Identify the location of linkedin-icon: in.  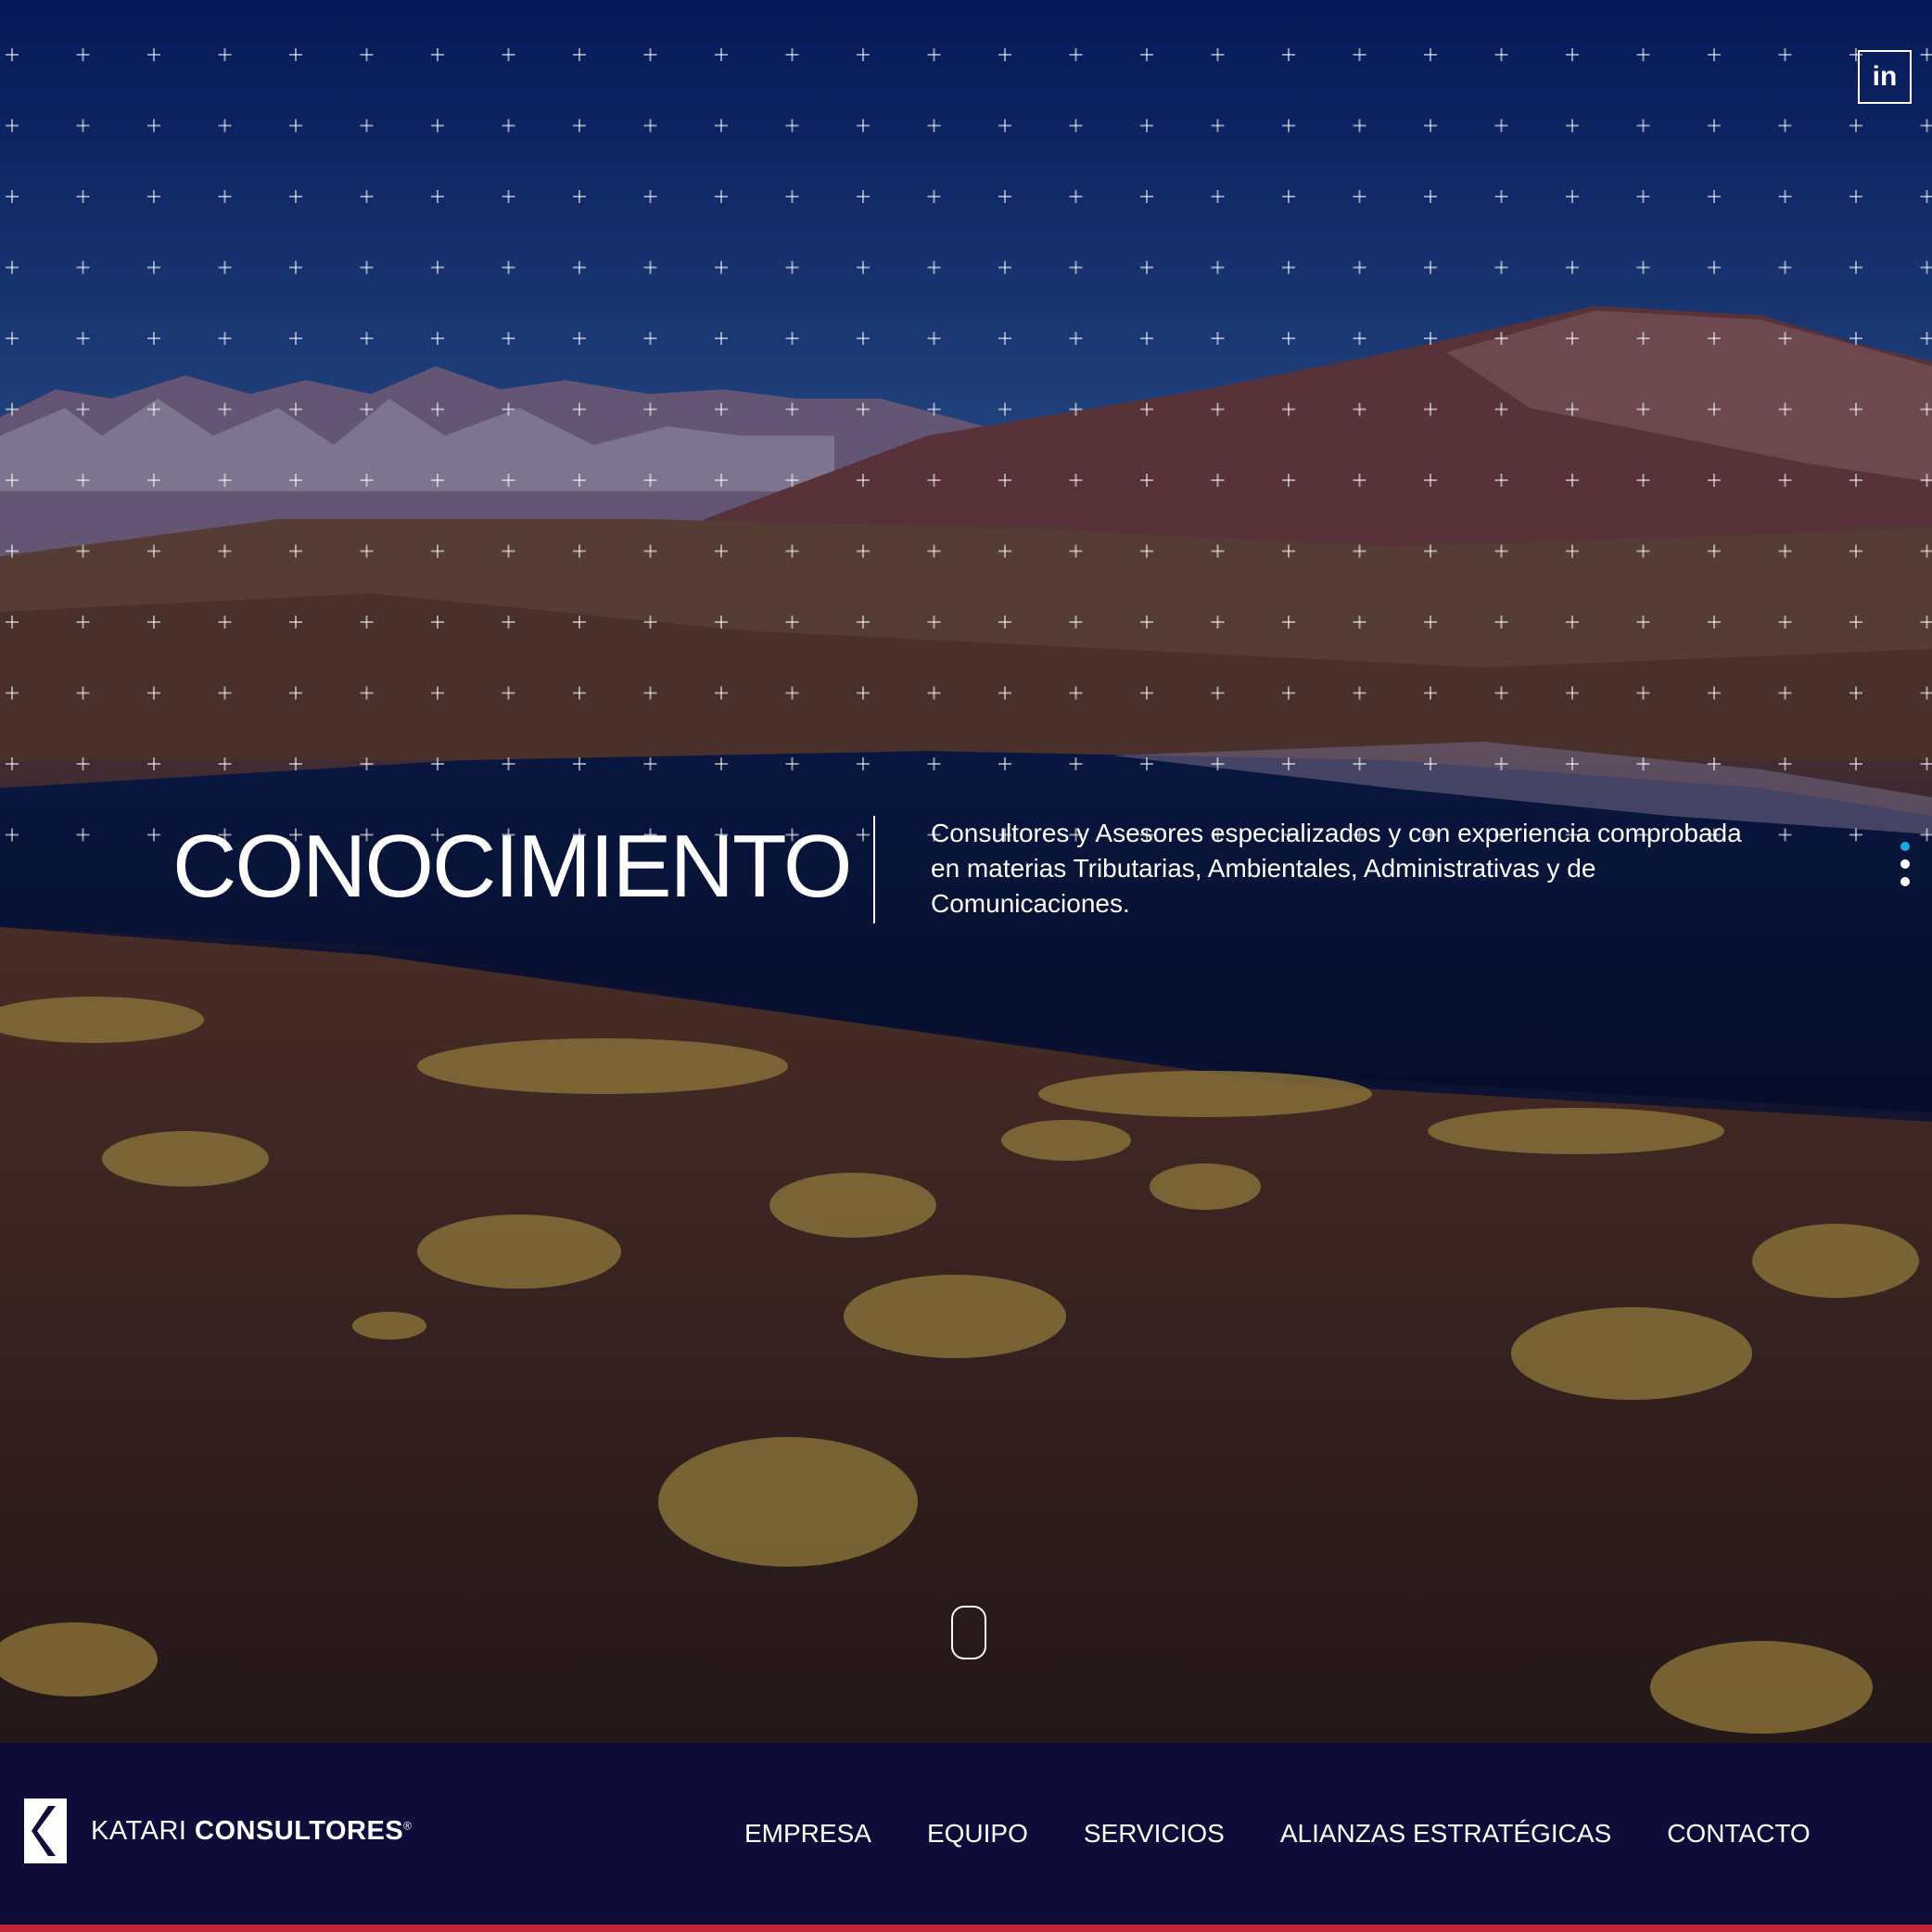
(1885, 77).